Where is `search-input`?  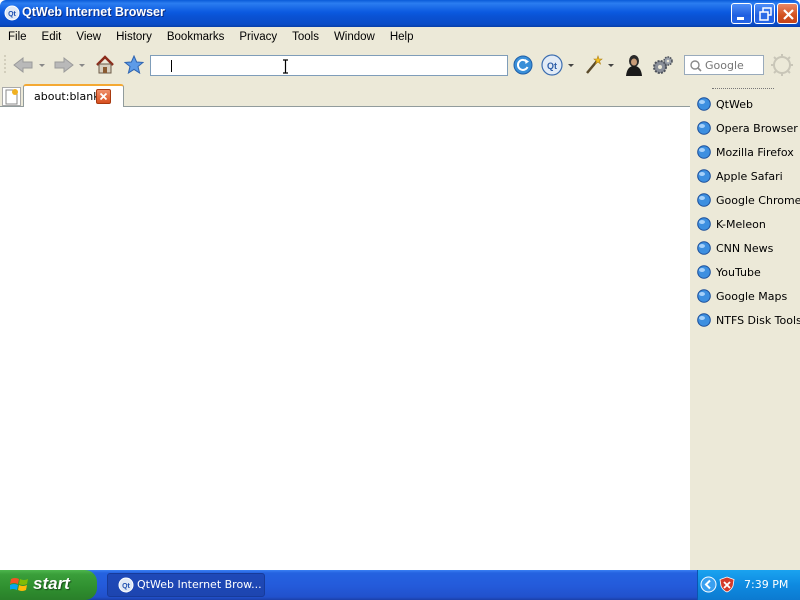 search-input is located at coordinates (734, 65).